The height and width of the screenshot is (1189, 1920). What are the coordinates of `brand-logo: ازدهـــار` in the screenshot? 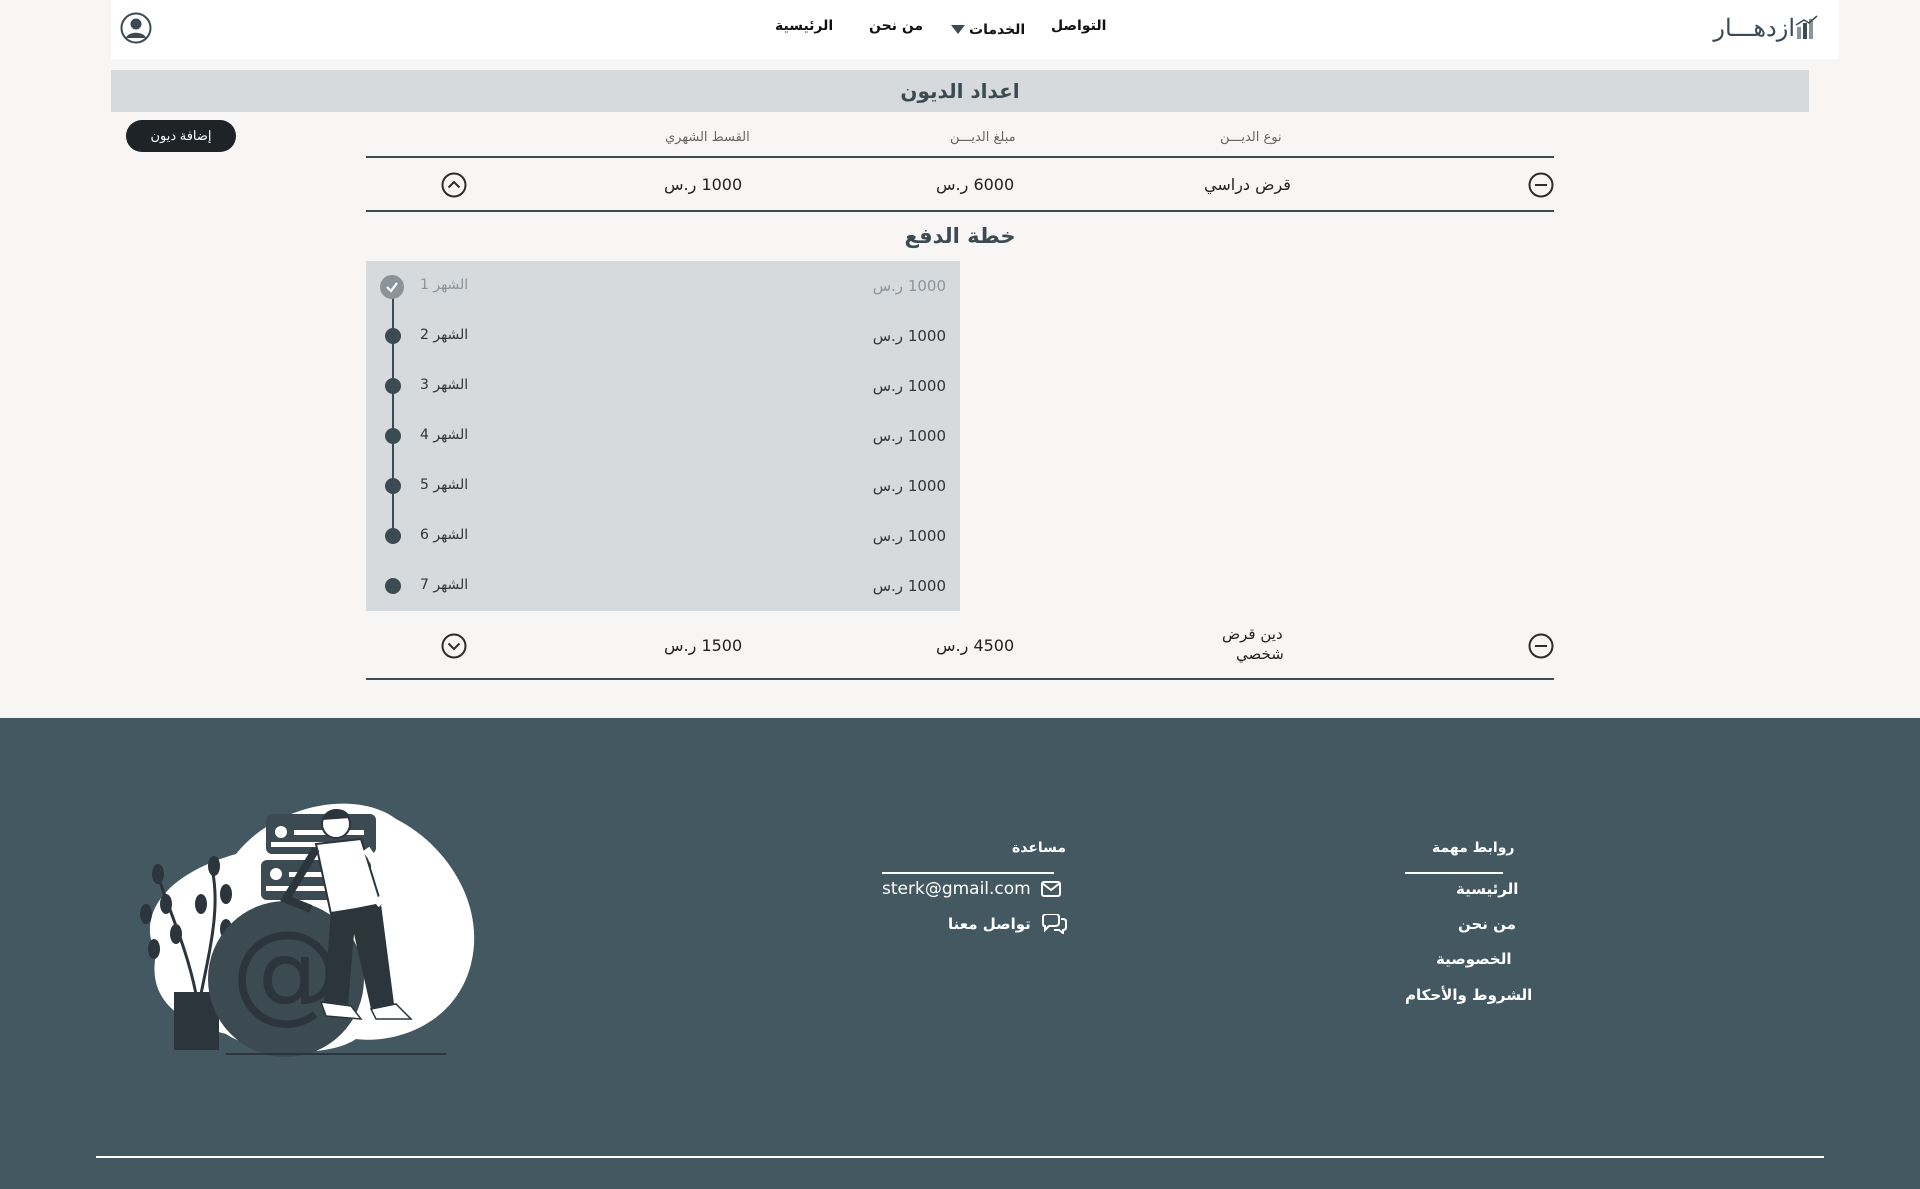 It's located at (1766, 28).